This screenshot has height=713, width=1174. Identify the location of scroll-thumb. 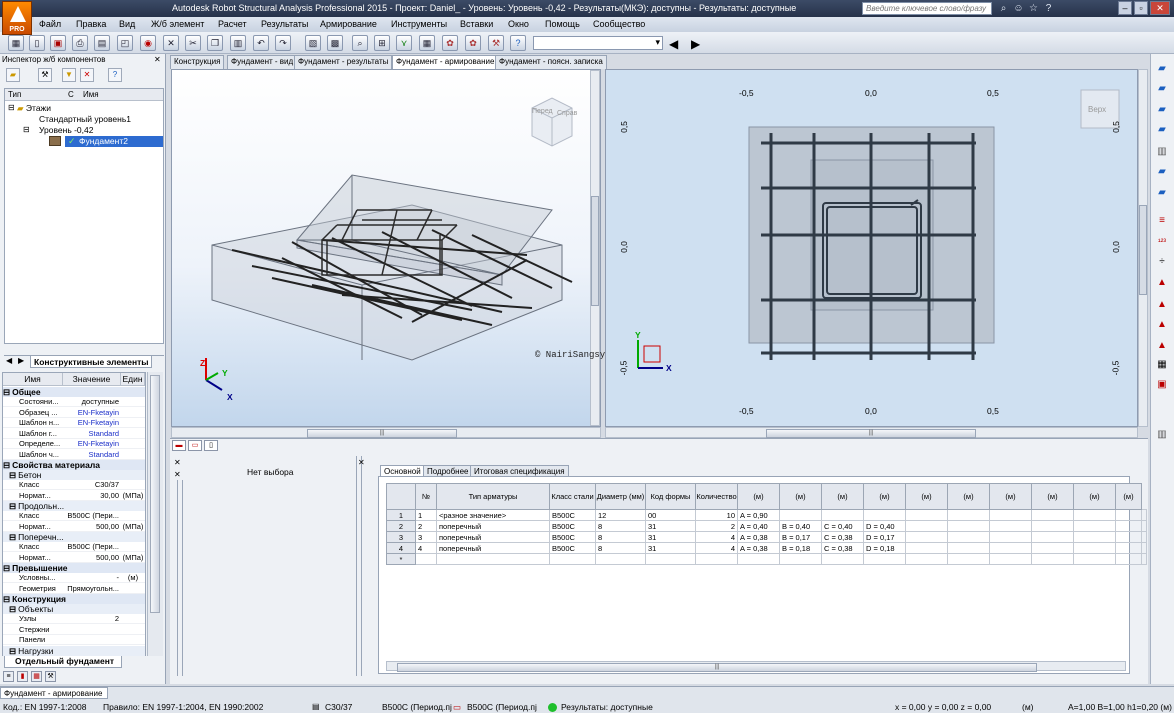
(595, 251).